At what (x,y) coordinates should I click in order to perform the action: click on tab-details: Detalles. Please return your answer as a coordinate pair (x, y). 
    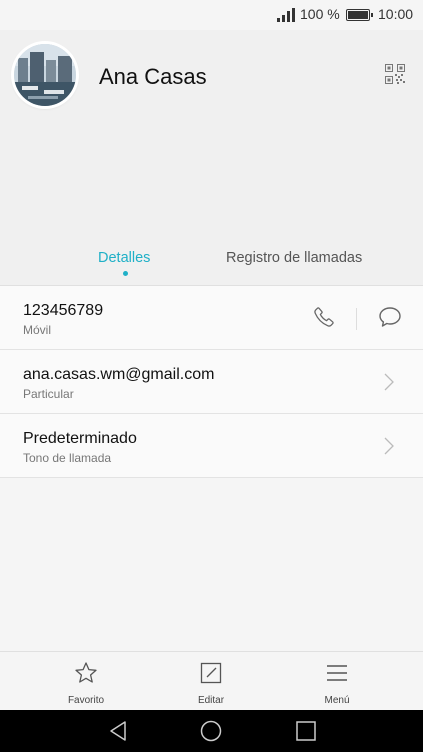
    Looking at the image, I should click on (124, 258).